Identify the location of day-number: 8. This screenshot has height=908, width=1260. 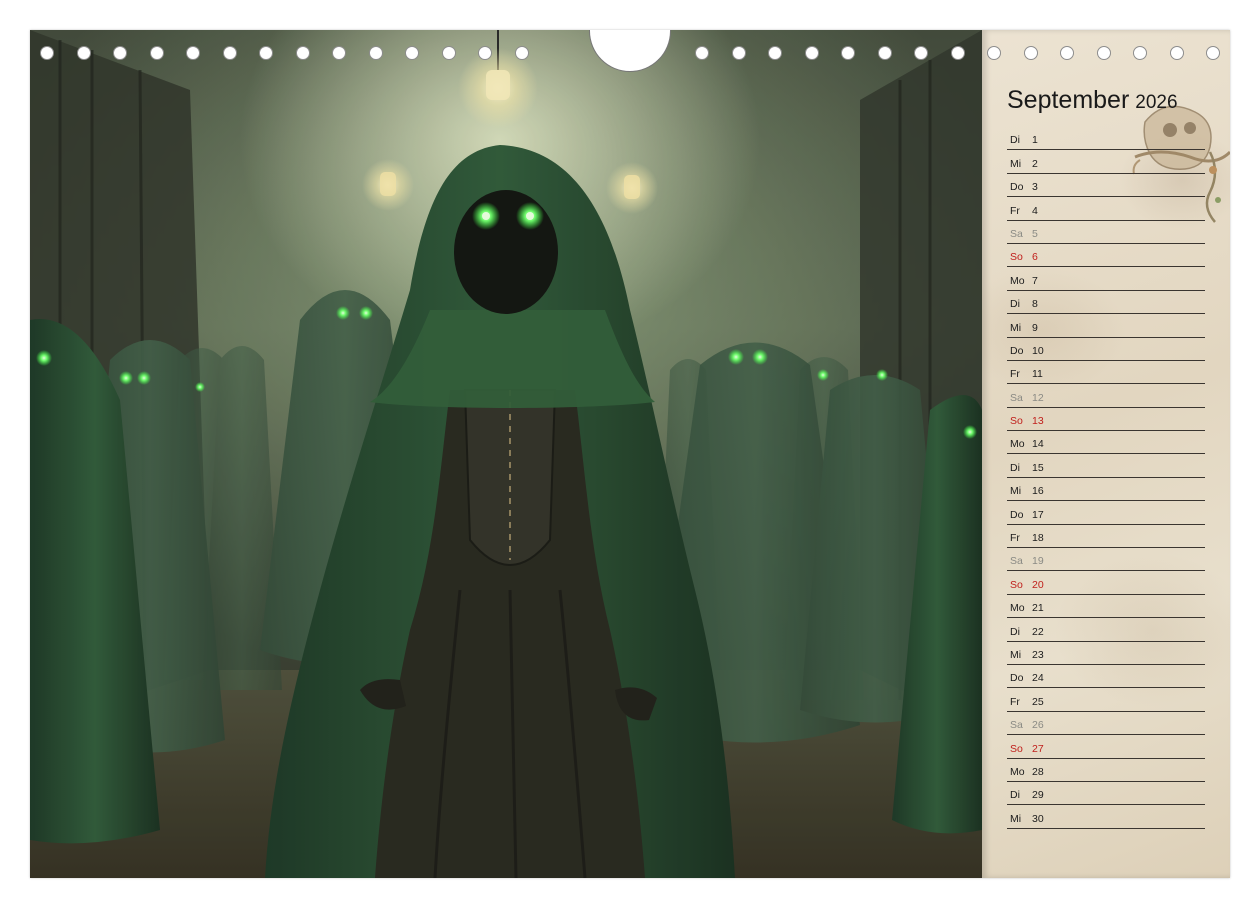
(1035, 304).